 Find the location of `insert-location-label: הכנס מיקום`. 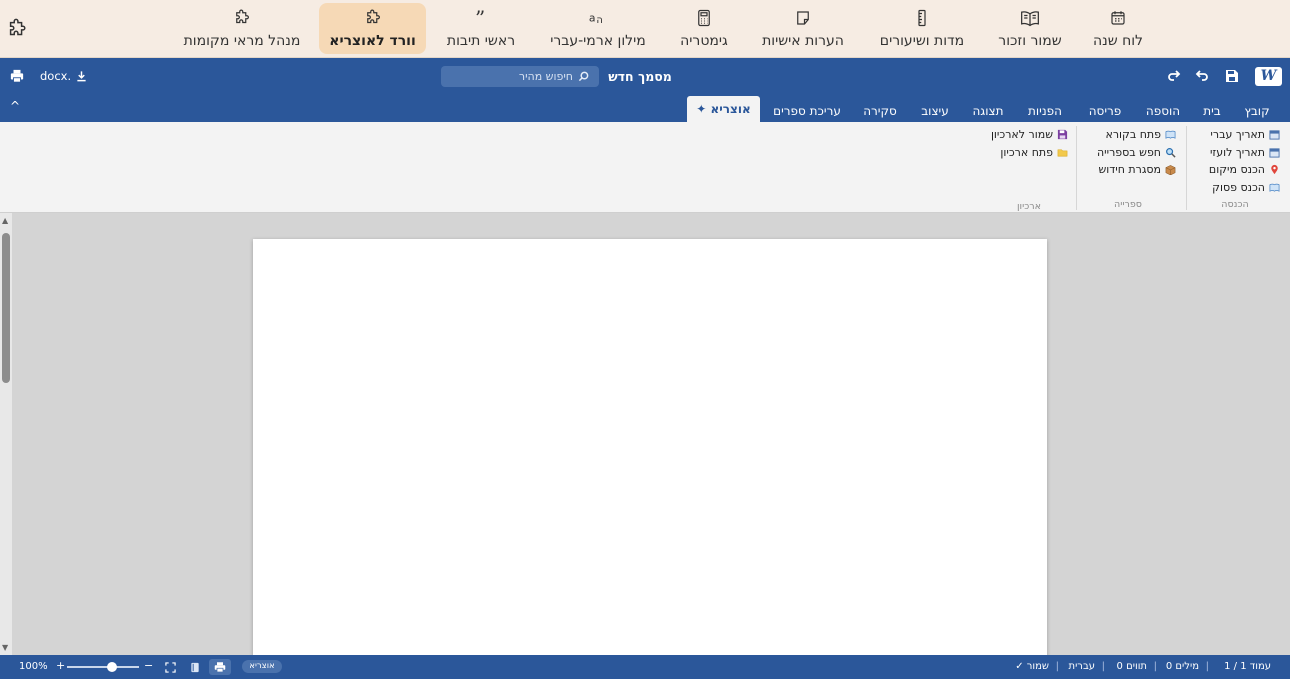

insert-location-label: הכנס מיקום is located at coordinates (1236, 170).